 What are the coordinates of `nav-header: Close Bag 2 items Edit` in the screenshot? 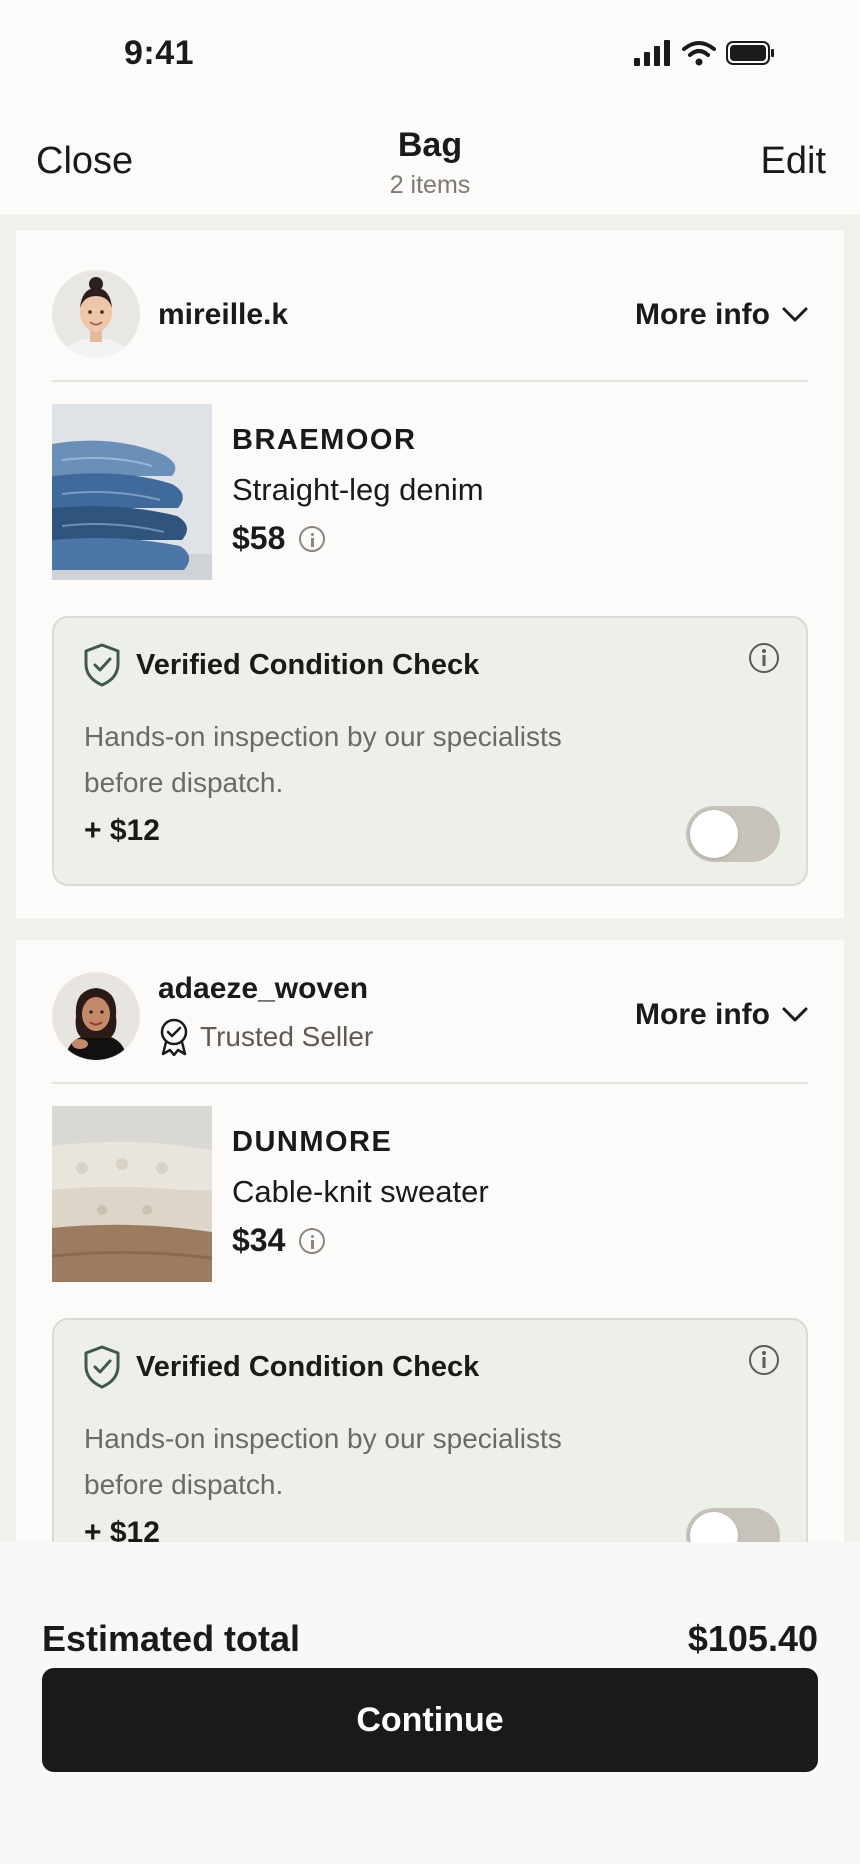 It's located at (430, 162).